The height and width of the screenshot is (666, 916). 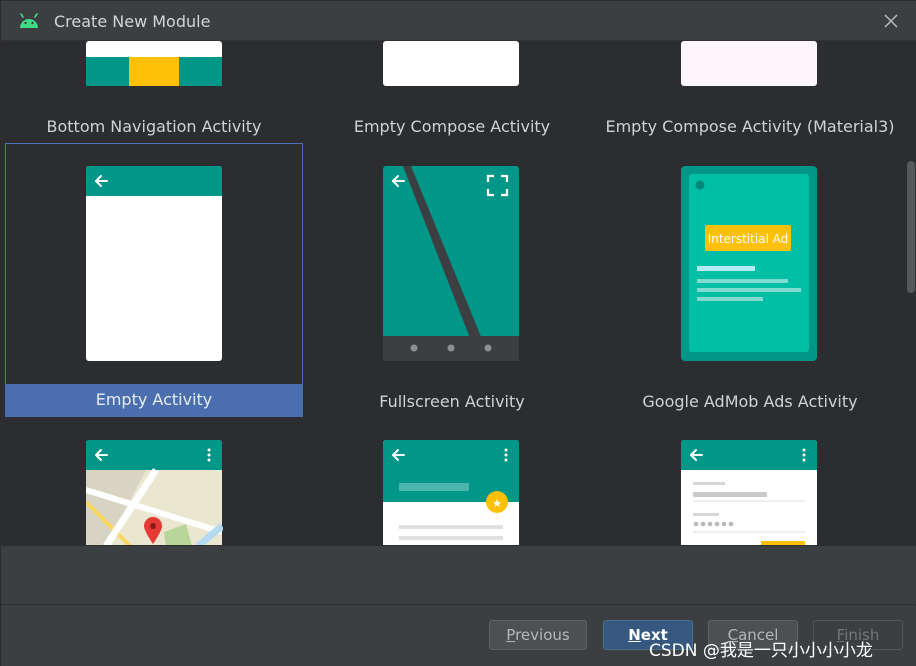 I want to click on template-label: Google AdMob Ads Activity, so click(x=750, y=401).